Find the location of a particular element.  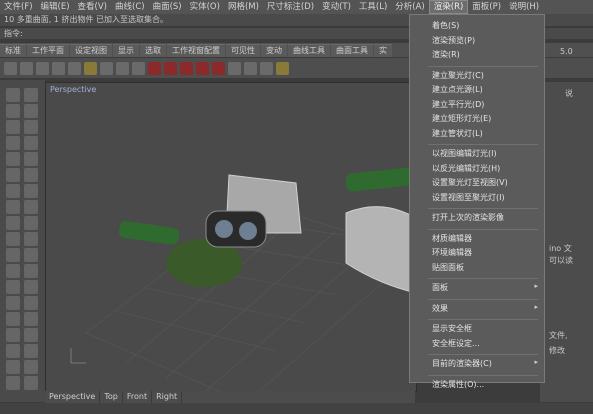

render-menu-item-25: 显示安全框 is located at coordinates (452, 328).